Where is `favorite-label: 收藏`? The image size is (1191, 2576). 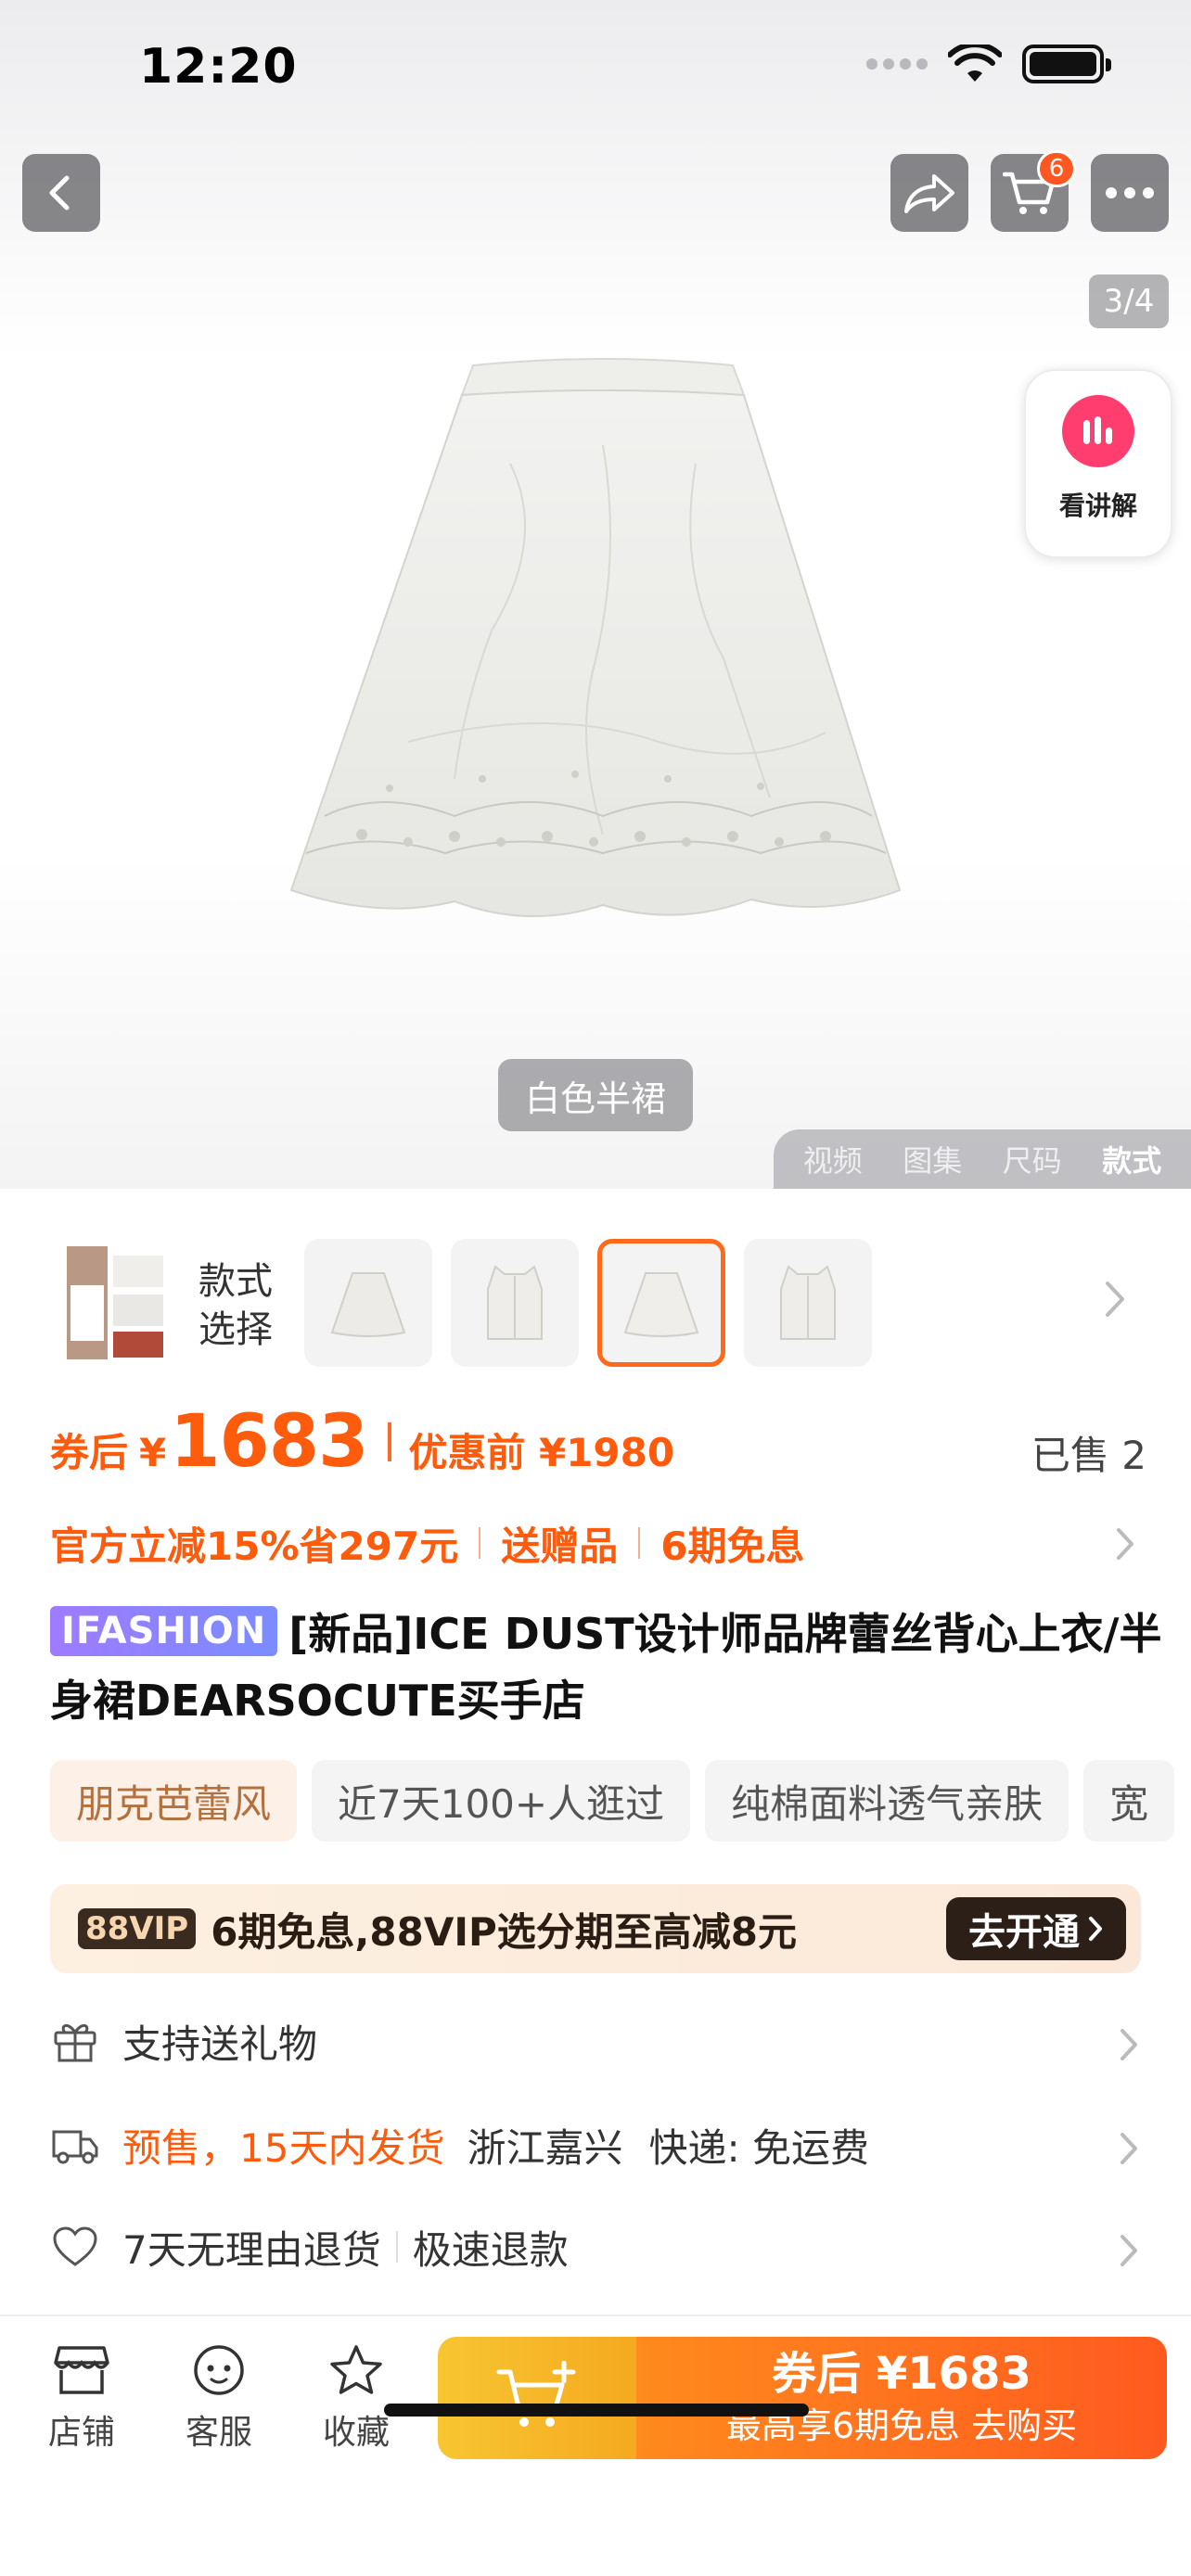
favorite-label: 收藏 is located at coordinates (356, 2433).